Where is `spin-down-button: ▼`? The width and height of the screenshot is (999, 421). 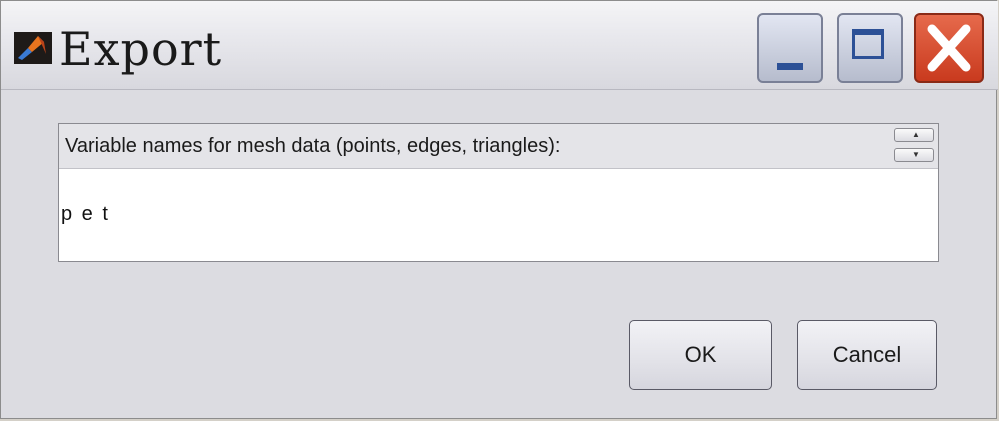 spin-down-button: ▼ is located at coordinates (914, 155).